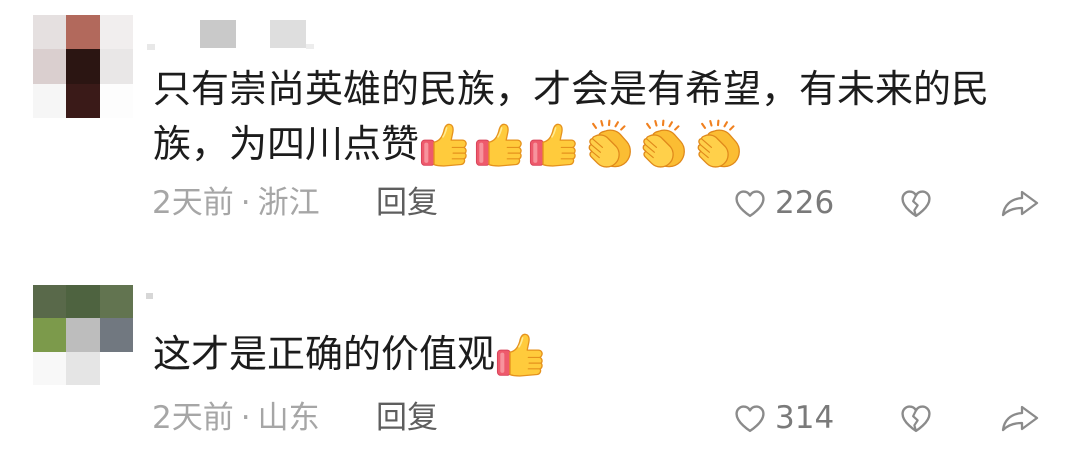 The width and height of the screenshot is (1080, 475). I want to click on comment-text-line: 族，为四川点赞, so click(603, 144).